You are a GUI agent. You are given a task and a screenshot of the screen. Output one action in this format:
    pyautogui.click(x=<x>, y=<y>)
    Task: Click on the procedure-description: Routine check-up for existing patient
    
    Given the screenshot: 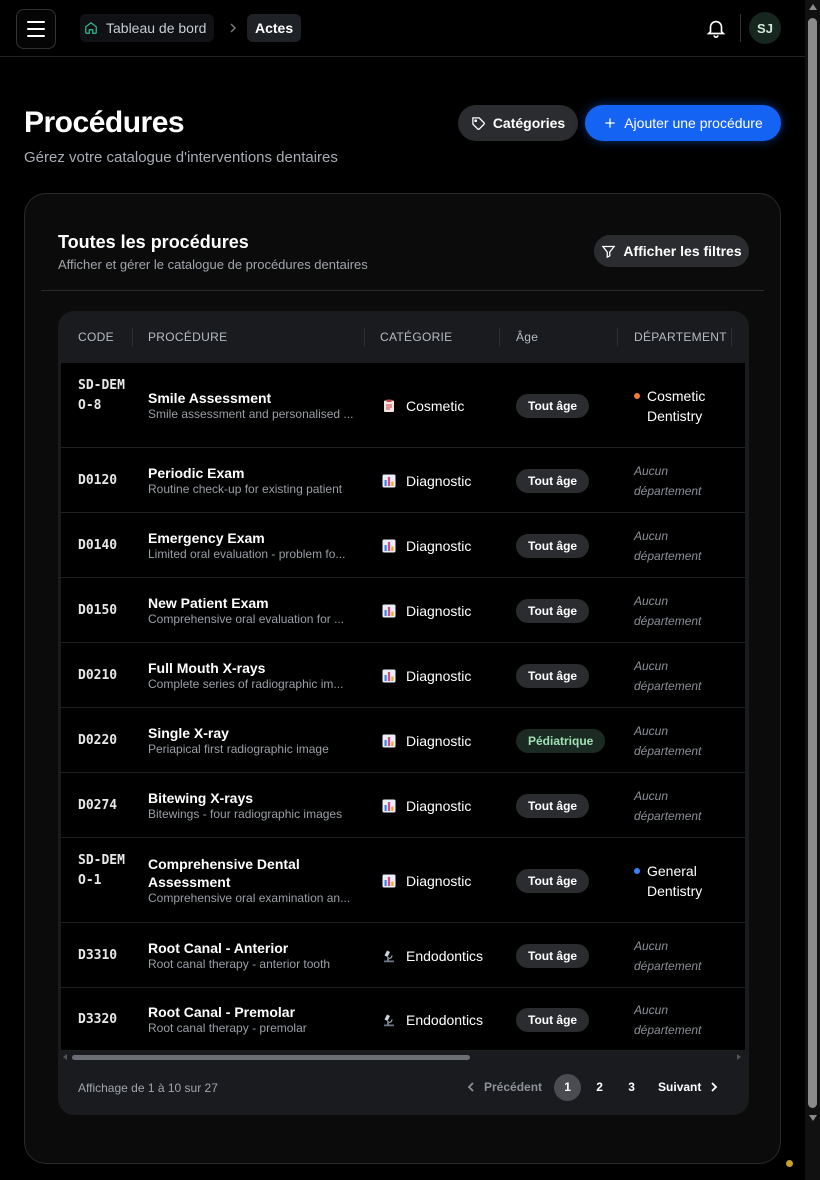 What is the action you would take?
    pyautogui.click(x=245, y=489)
    